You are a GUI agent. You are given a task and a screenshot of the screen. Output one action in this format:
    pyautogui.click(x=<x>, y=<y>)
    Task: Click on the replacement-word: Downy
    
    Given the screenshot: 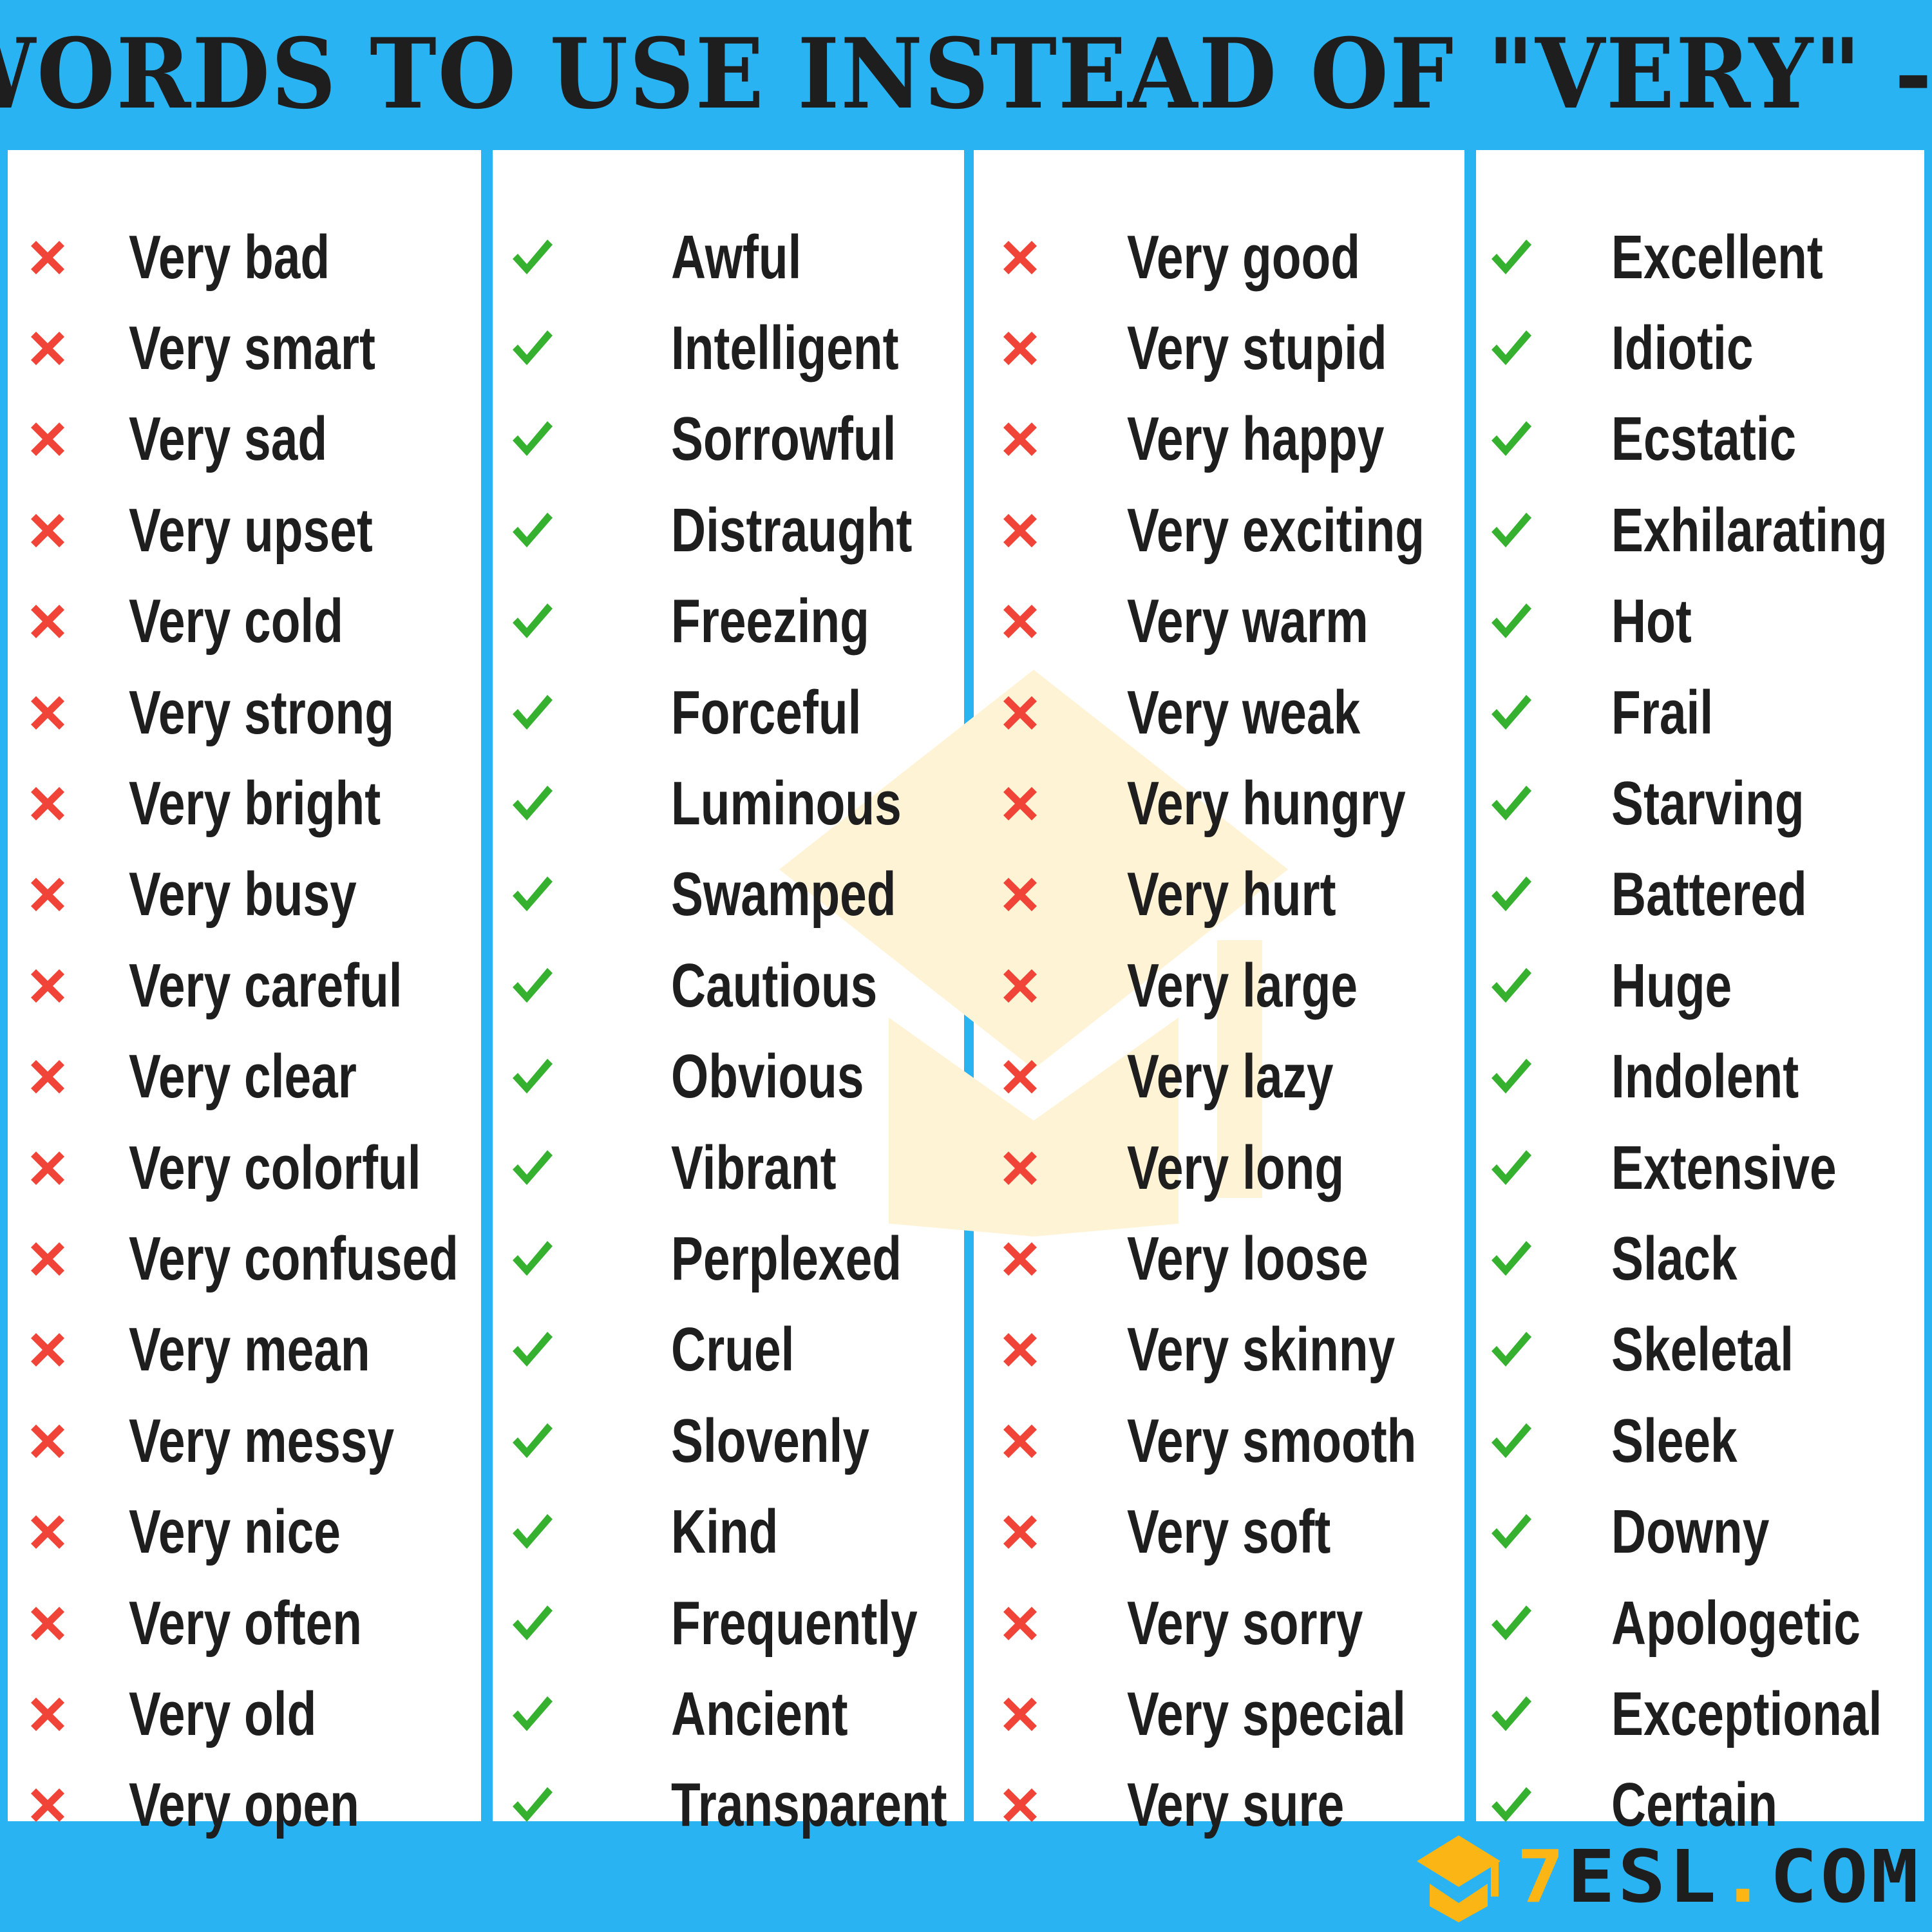 What is the action you would take?
    pyautogui.click(x=1690, y=1532)
    